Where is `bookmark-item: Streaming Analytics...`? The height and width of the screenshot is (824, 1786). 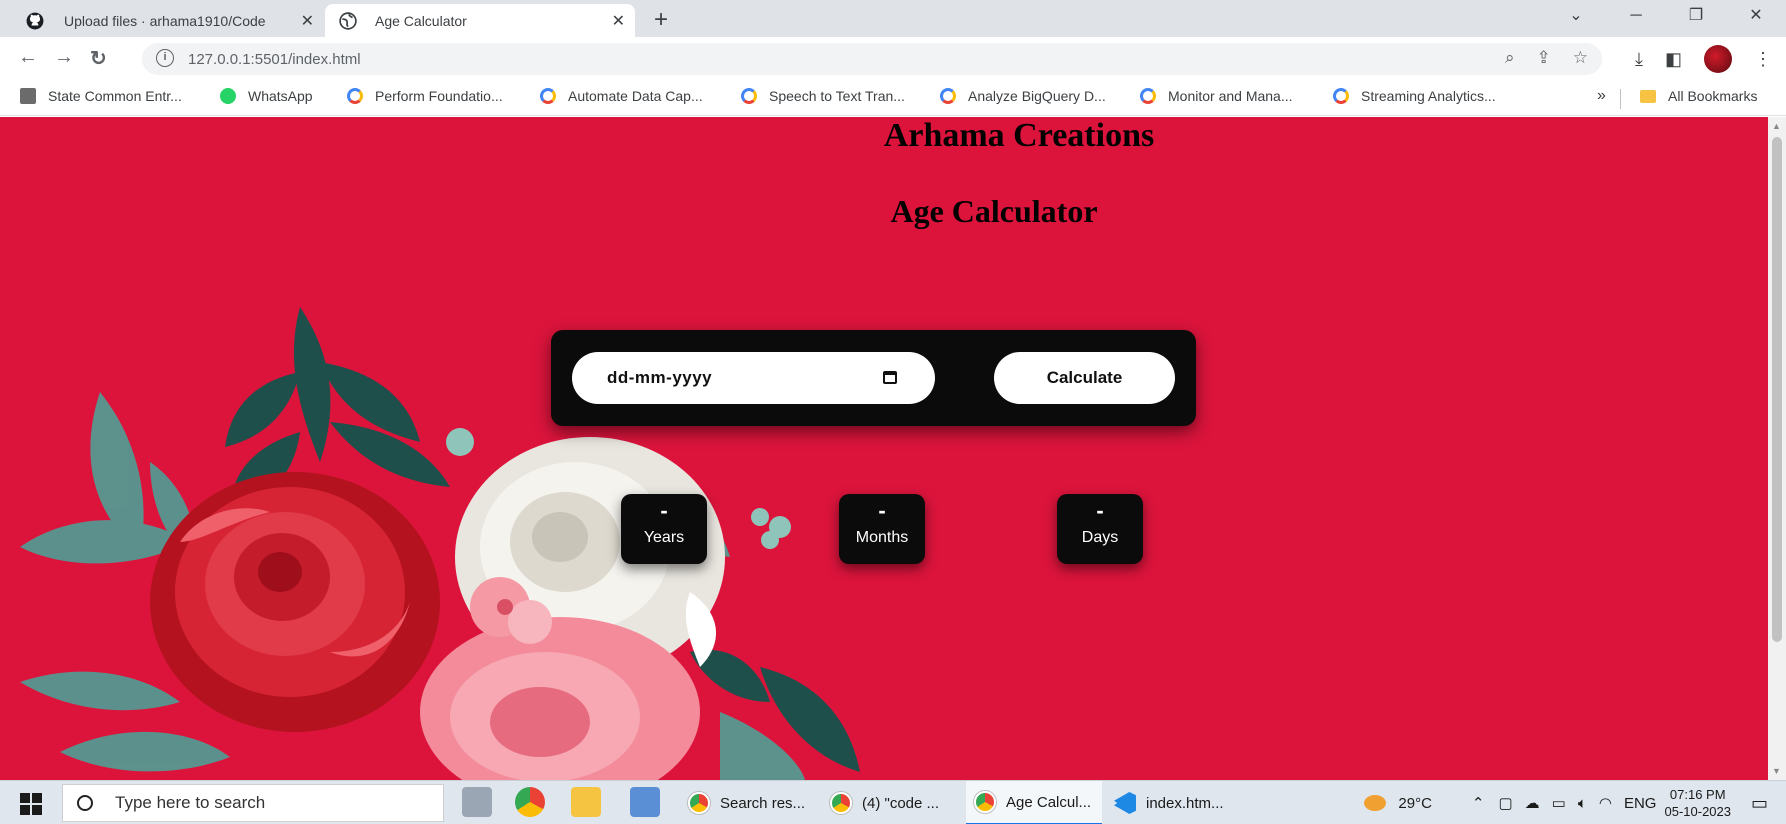 bookmark-item: Streaming Analytics... is located at coordinates (1414, 96).